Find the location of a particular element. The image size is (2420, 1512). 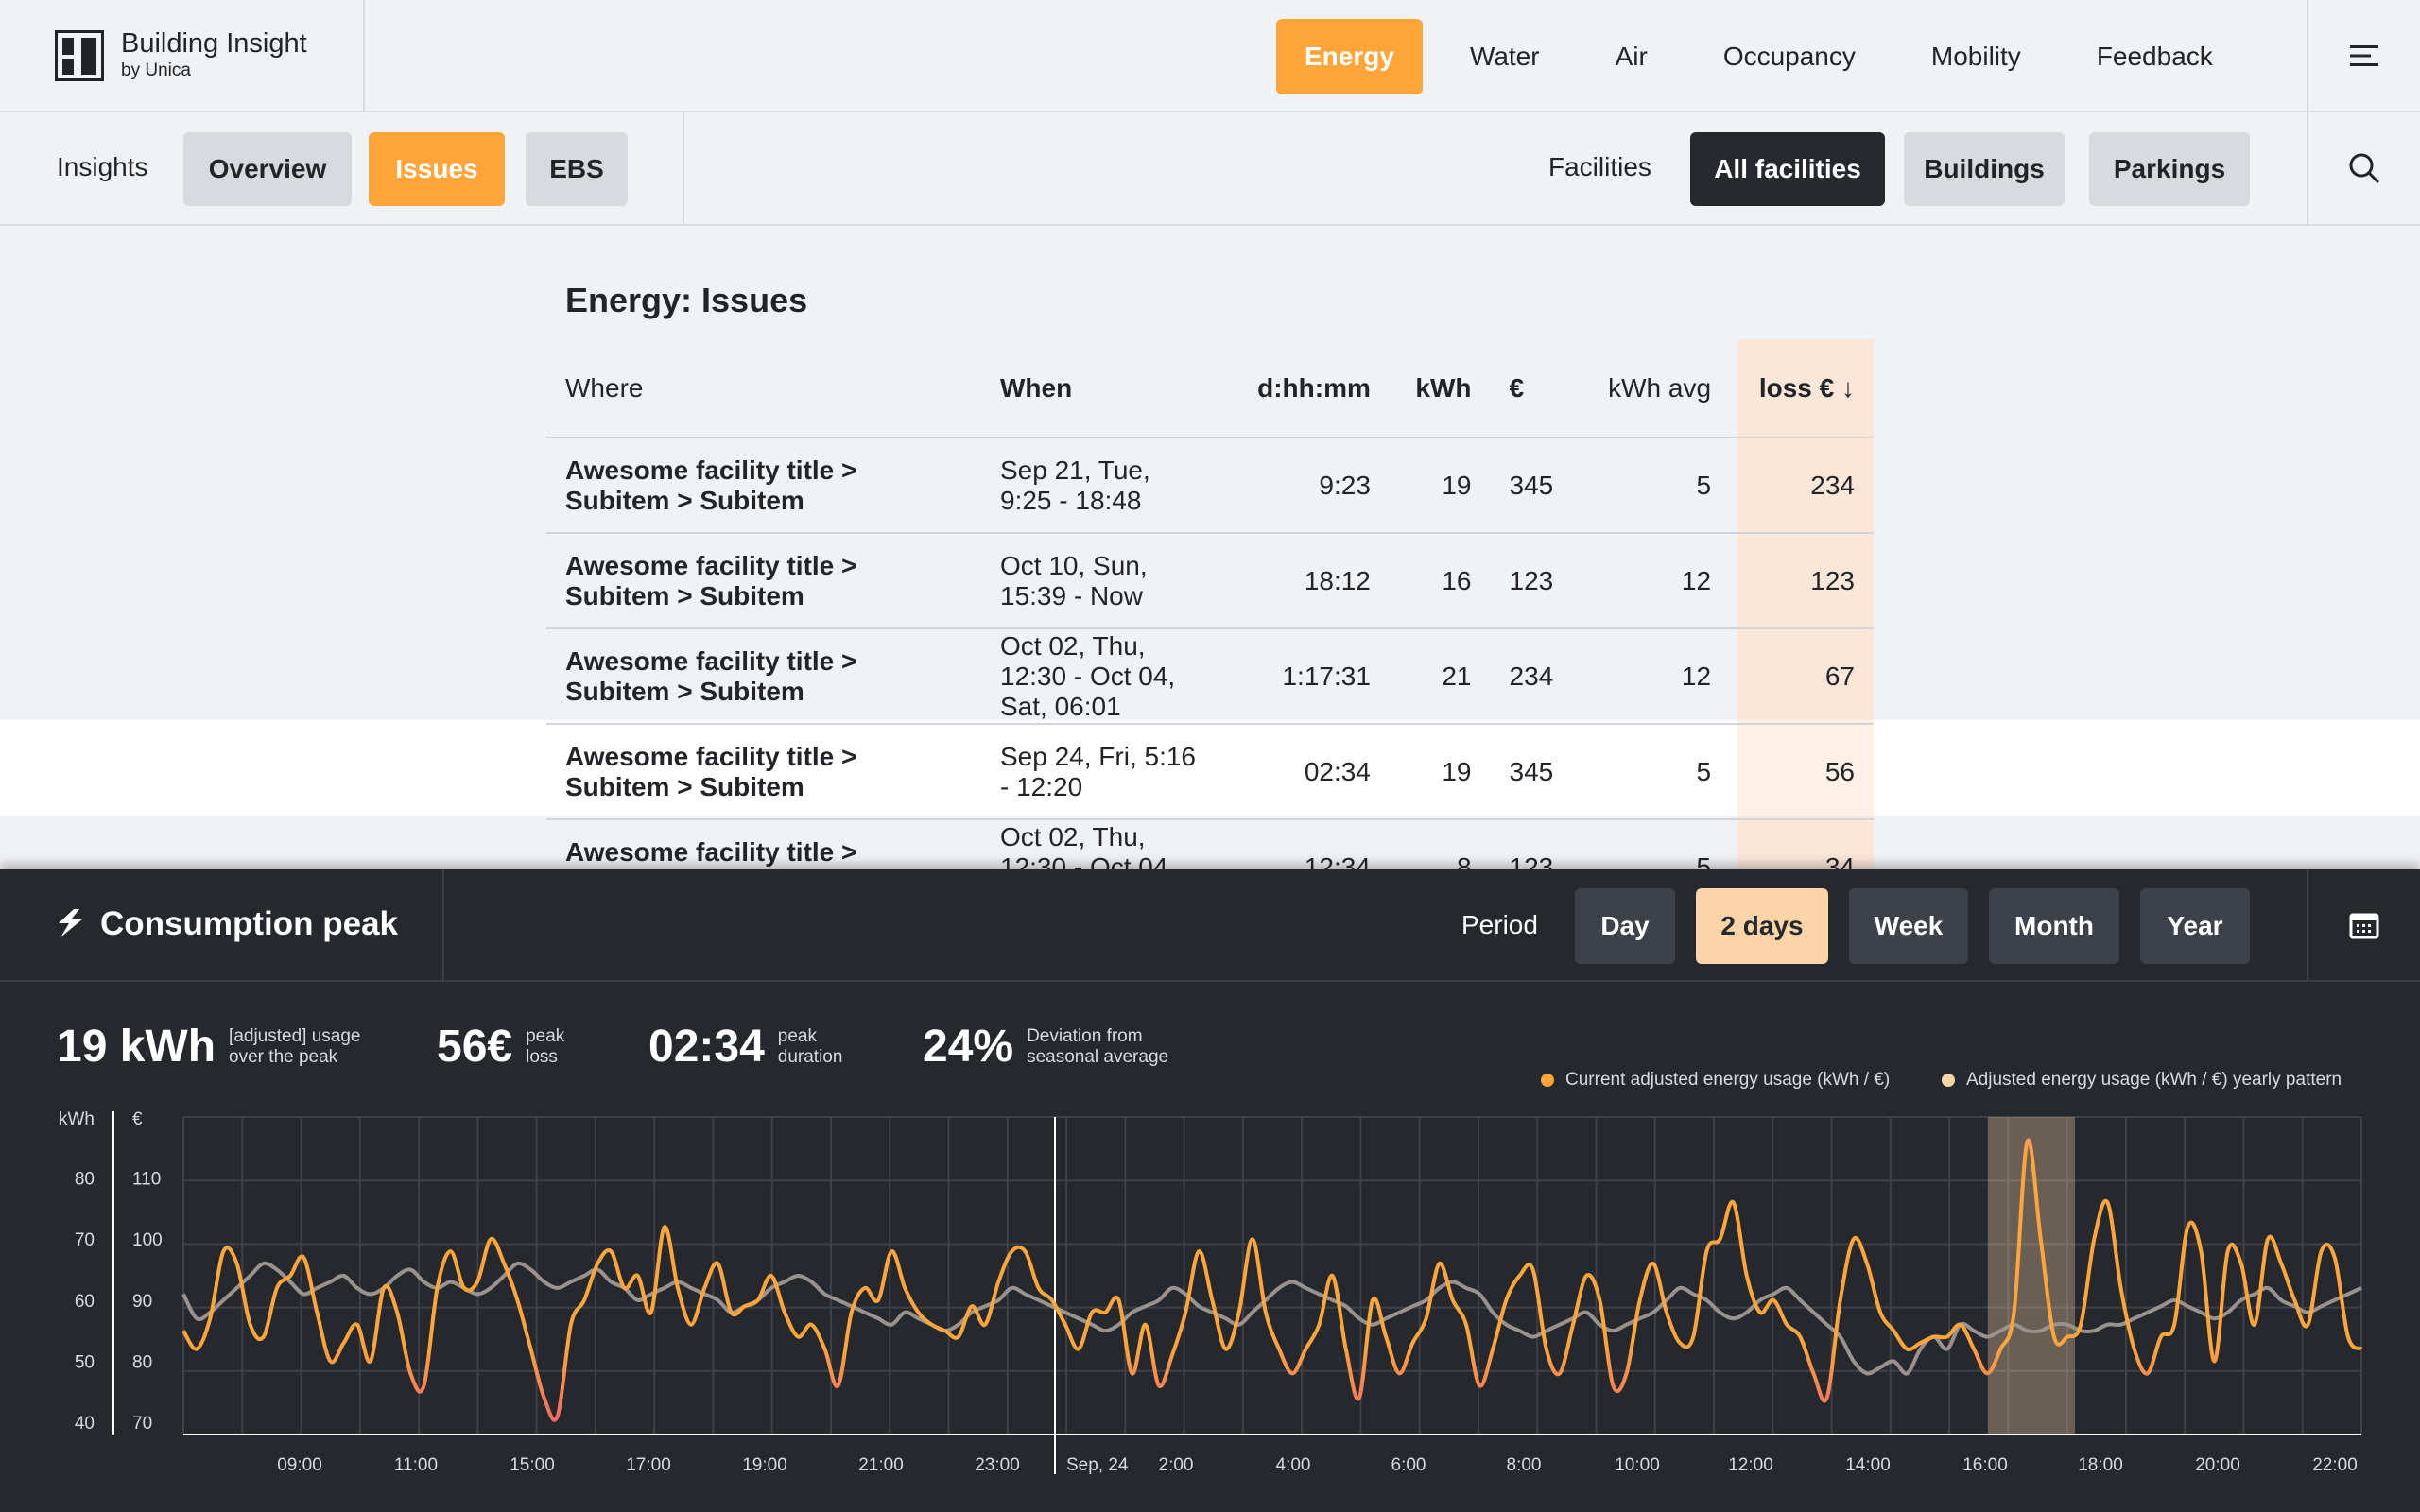

cell-duration: 9:23 is located at coordinates (1309, 486).